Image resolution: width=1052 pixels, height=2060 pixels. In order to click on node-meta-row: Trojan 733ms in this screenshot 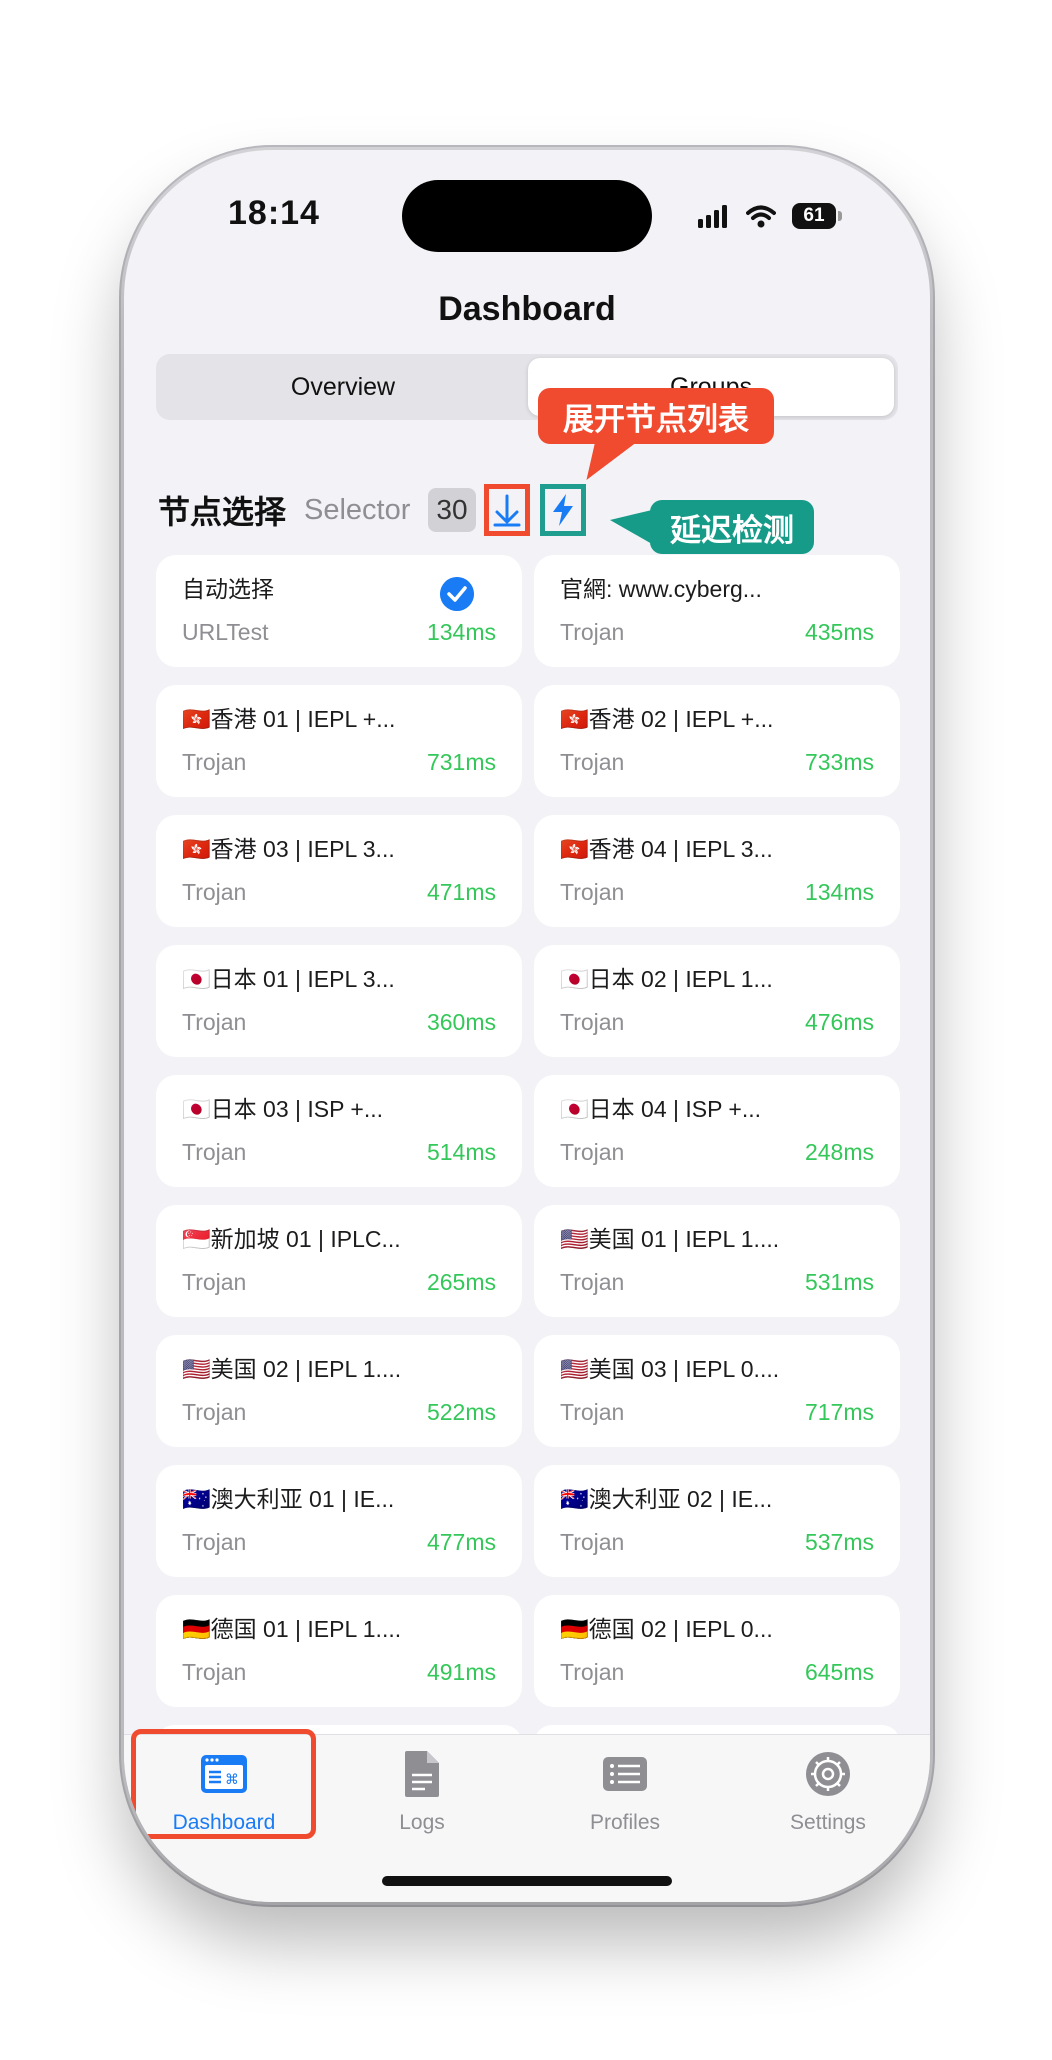, I will do `click(717, 762)`.